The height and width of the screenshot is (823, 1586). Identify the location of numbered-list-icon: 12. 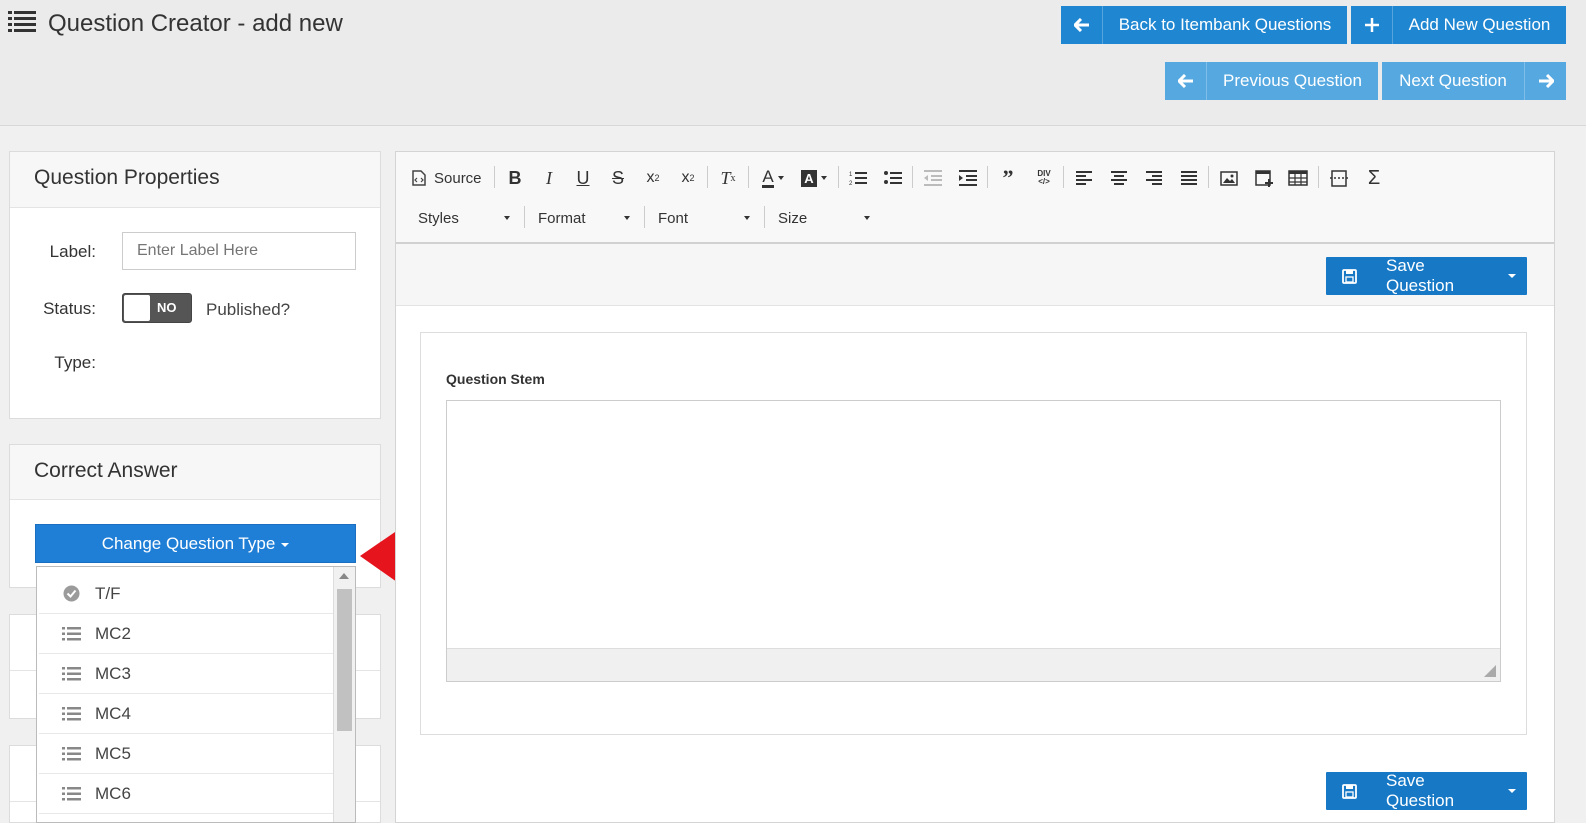
(858, 178).